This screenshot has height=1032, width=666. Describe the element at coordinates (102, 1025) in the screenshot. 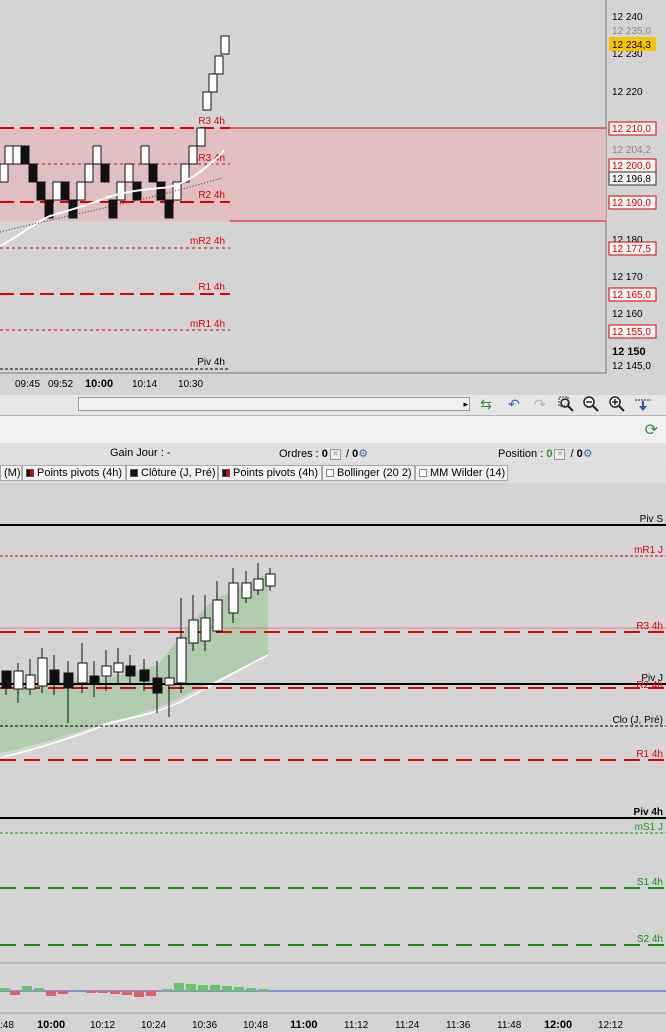

I see `svg-text: 10:12` at that location.